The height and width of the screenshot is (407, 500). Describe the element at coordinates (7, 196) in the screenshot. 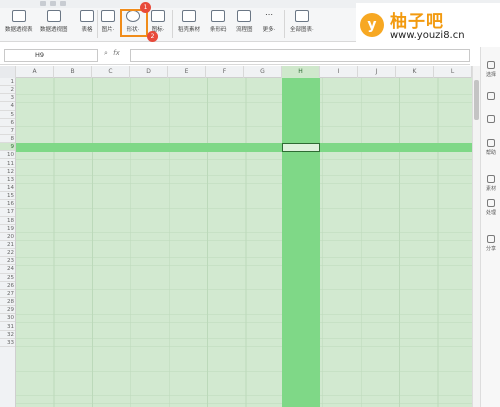

I see `row-header: 15` at that location.